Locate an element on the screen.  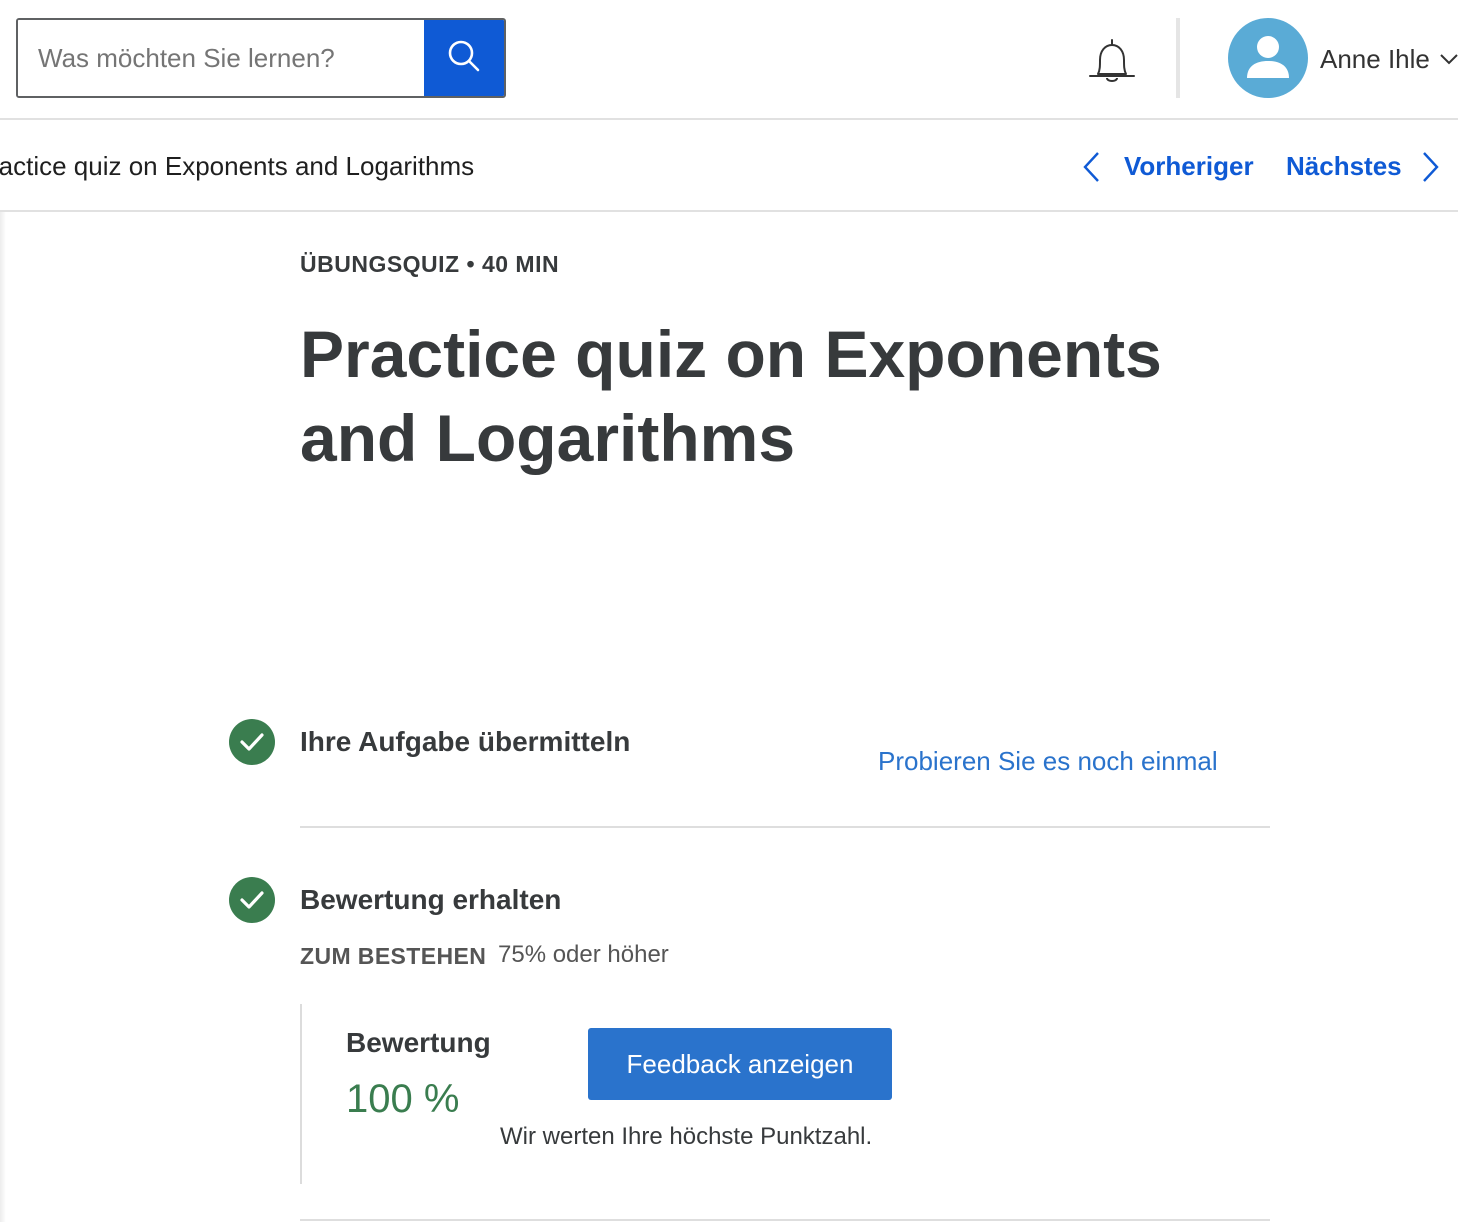
highest-score-note: Wir werten Ihre höchste Punktzahl. is located at coordinates (686, 1136).